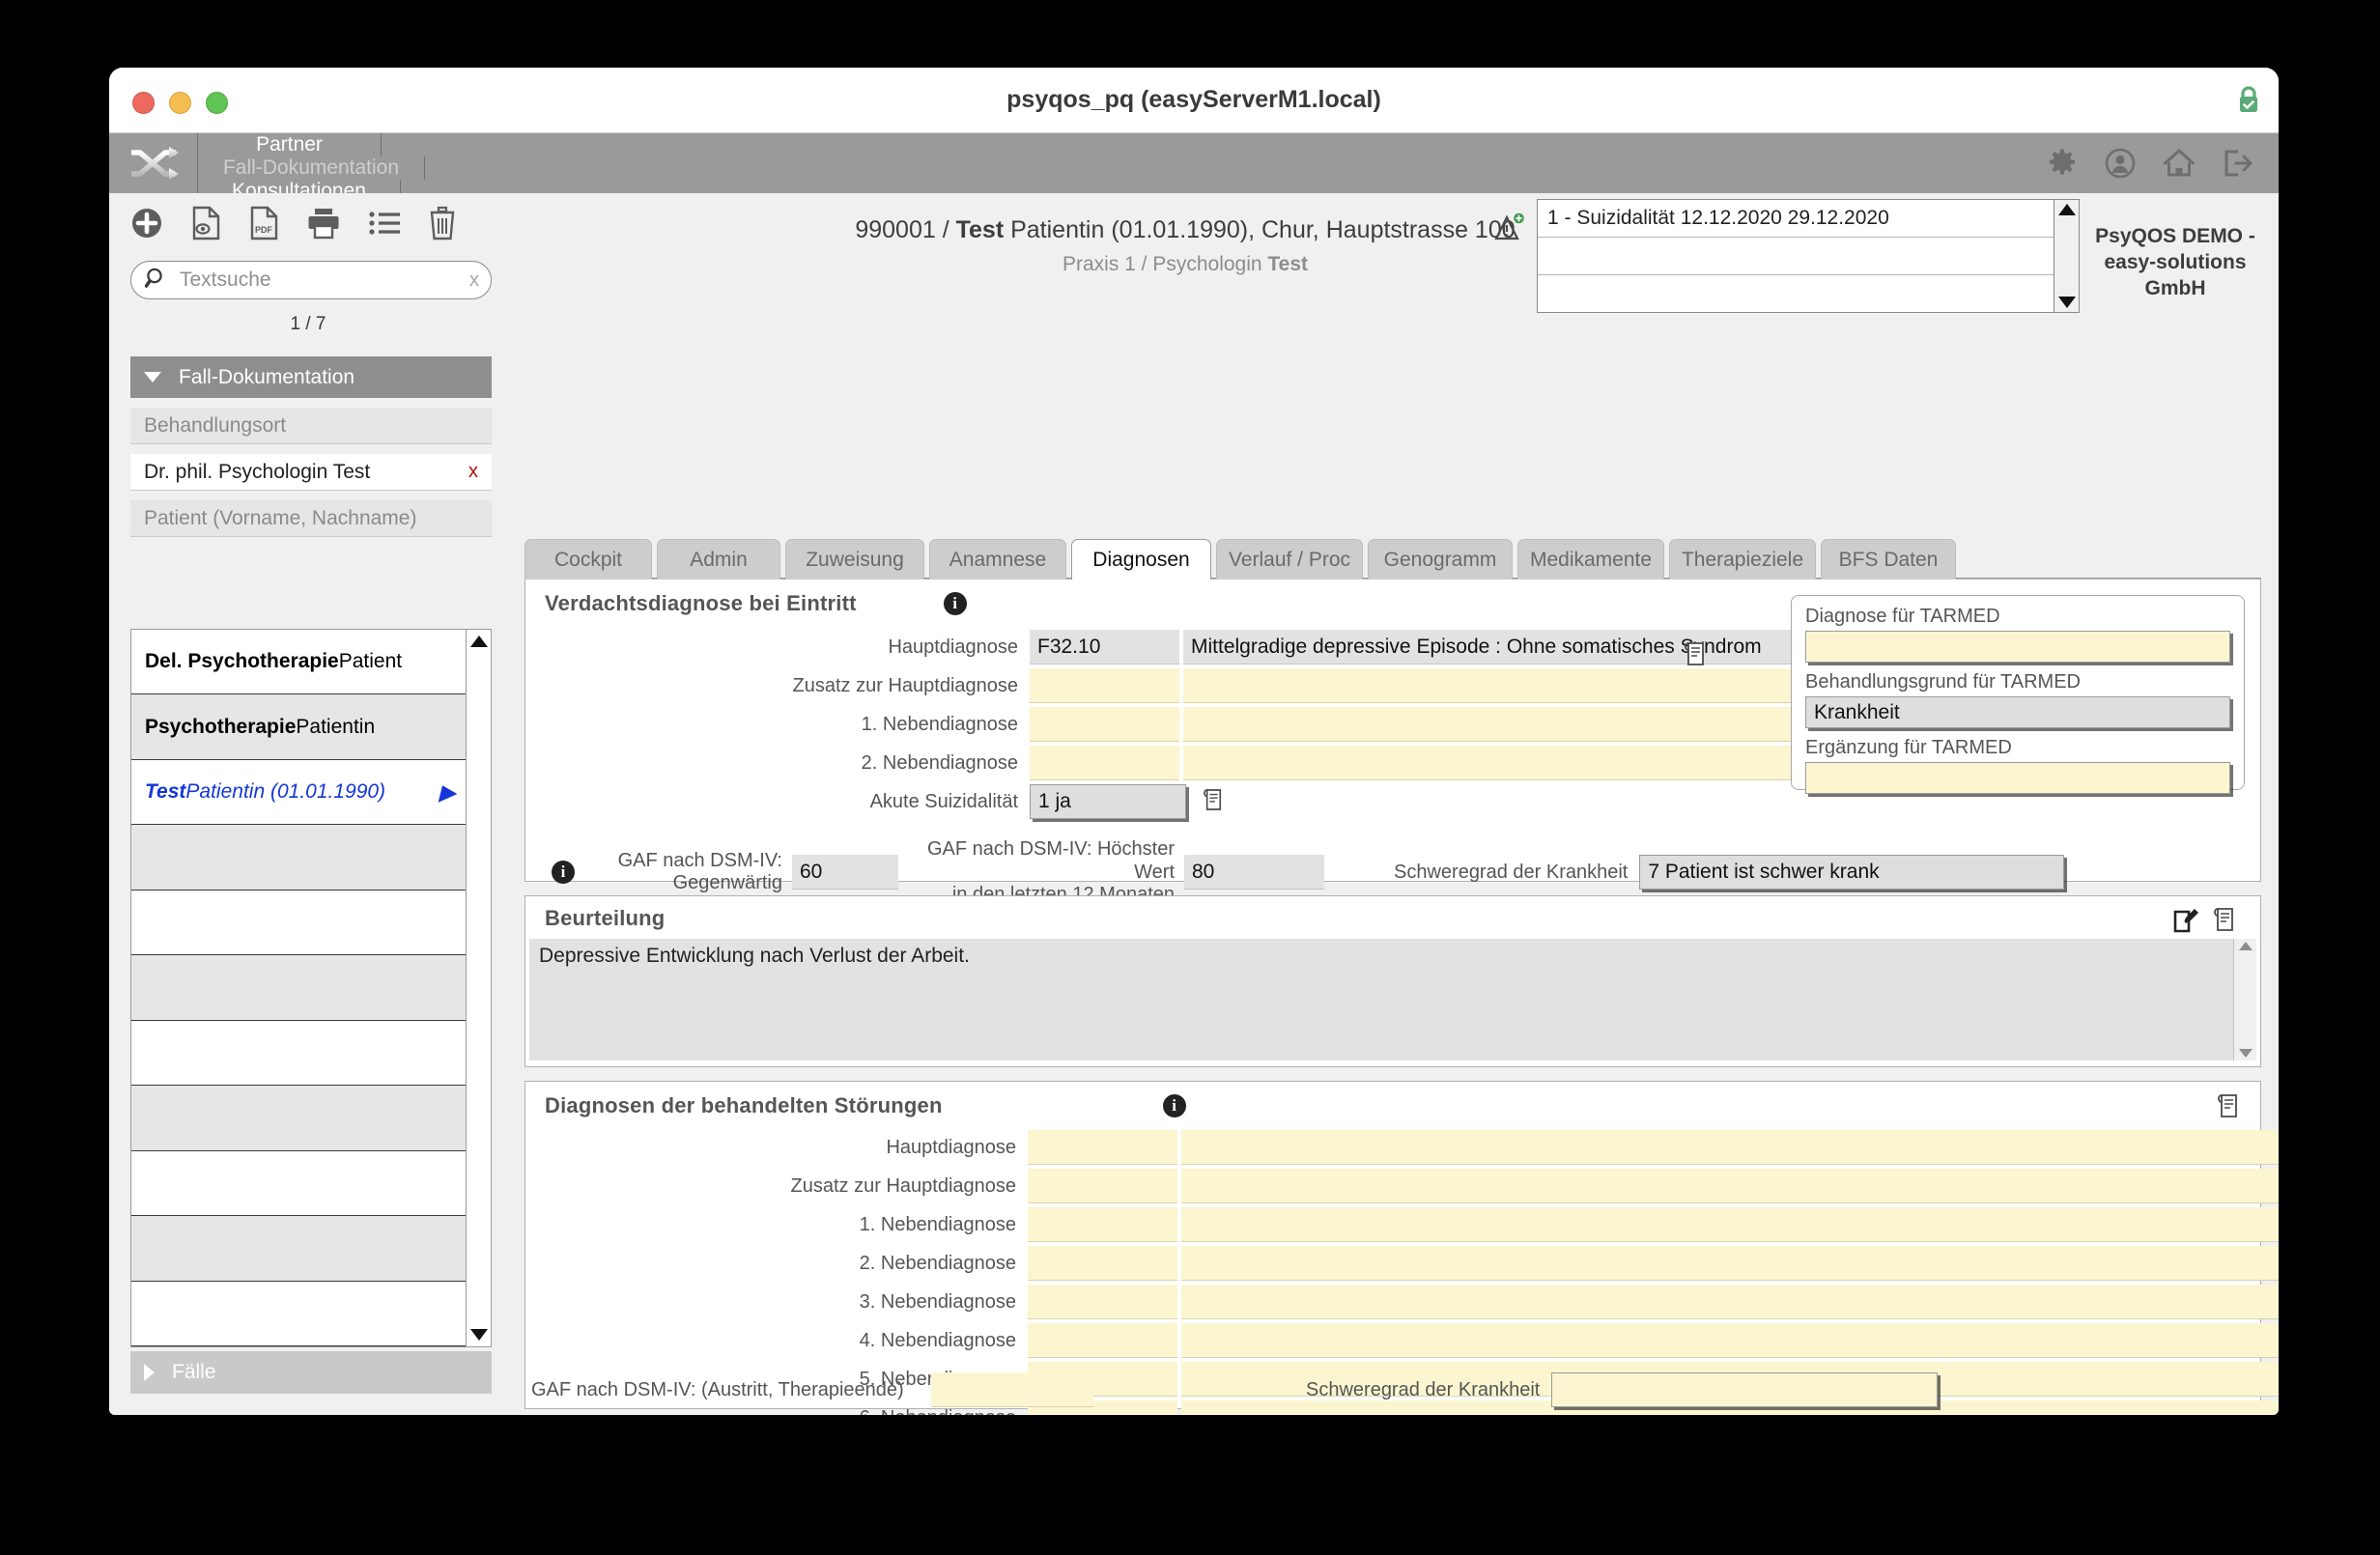 The height and width of the screenshot is (1555, 2380). What do you see at coordinates (2066, 210) in the screenshot?
I see `alert-scroll-up-icon` at bounding box center [2066, 210].